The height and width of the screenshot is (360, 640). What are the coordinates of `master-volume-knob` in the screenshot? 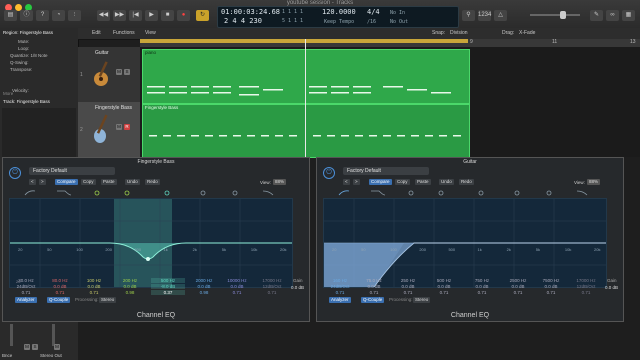 It's located at (563, 15).